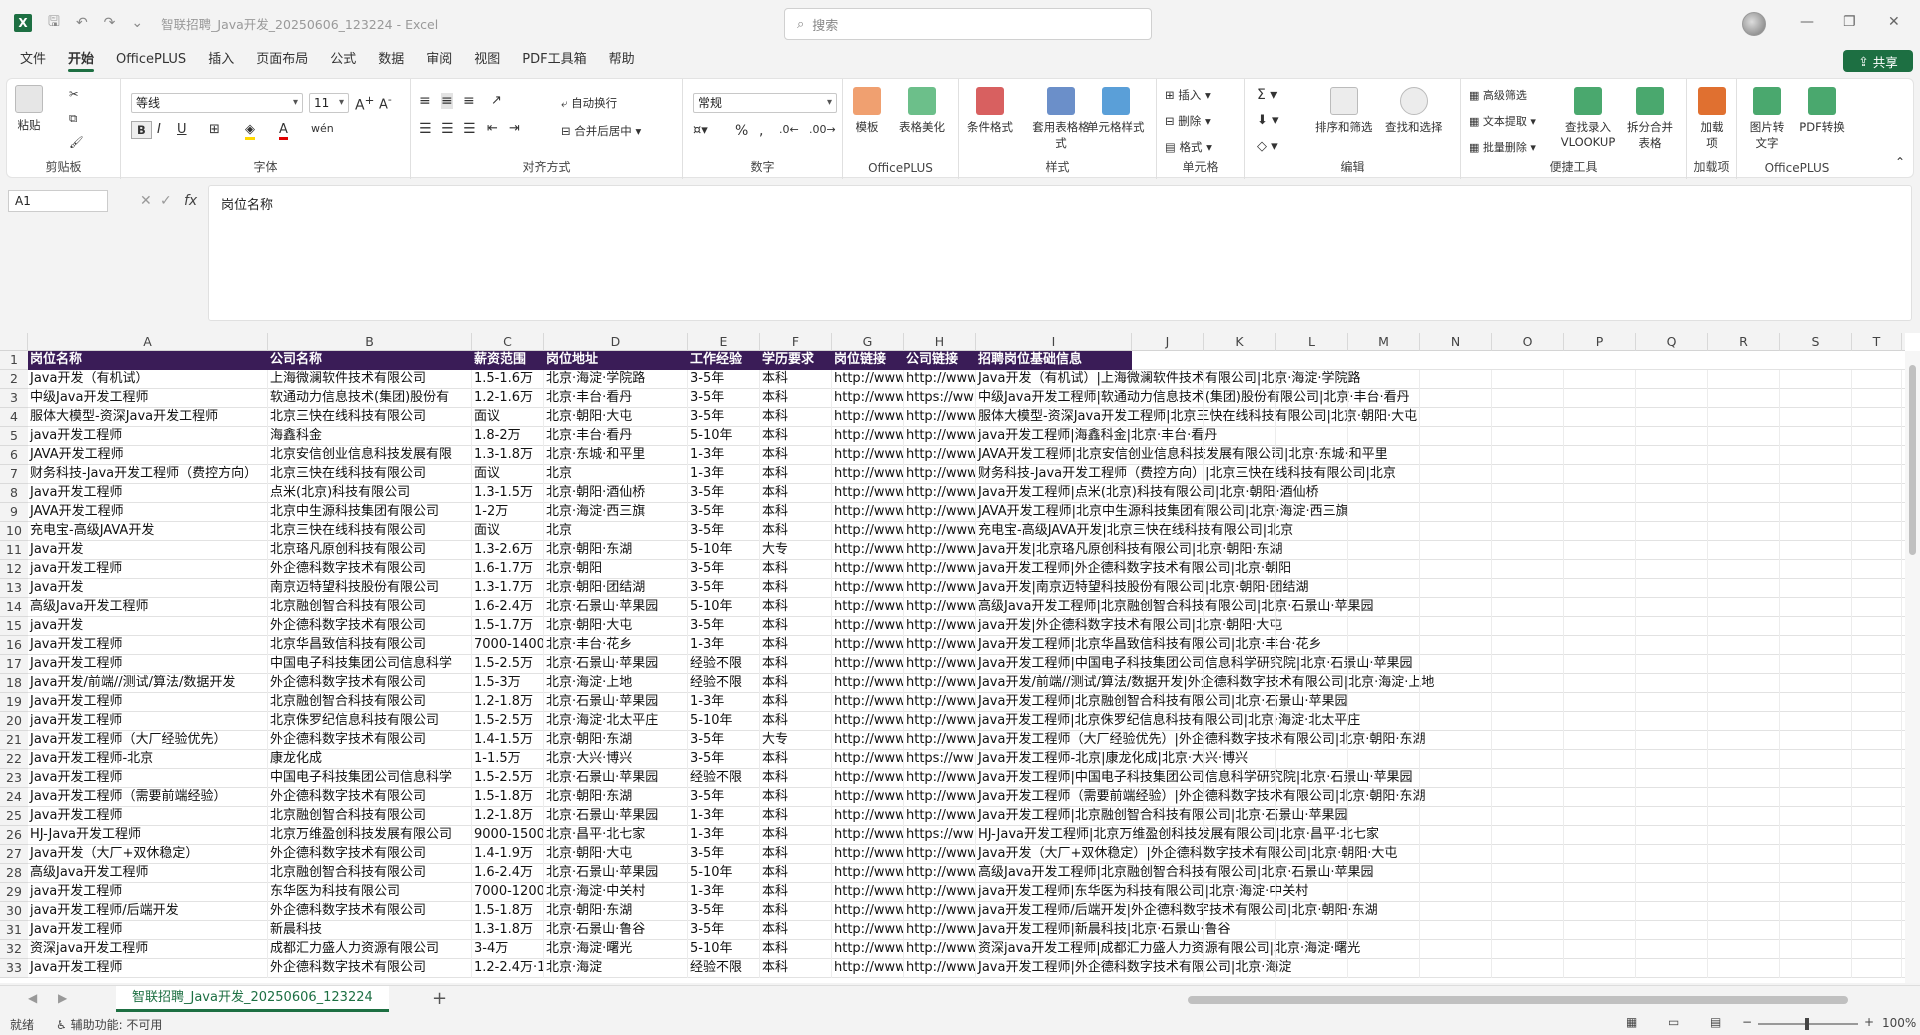 This screenshot has width=1920, height=1035. I want to click on format-painter-icon: 🖌, so click(76, 142).